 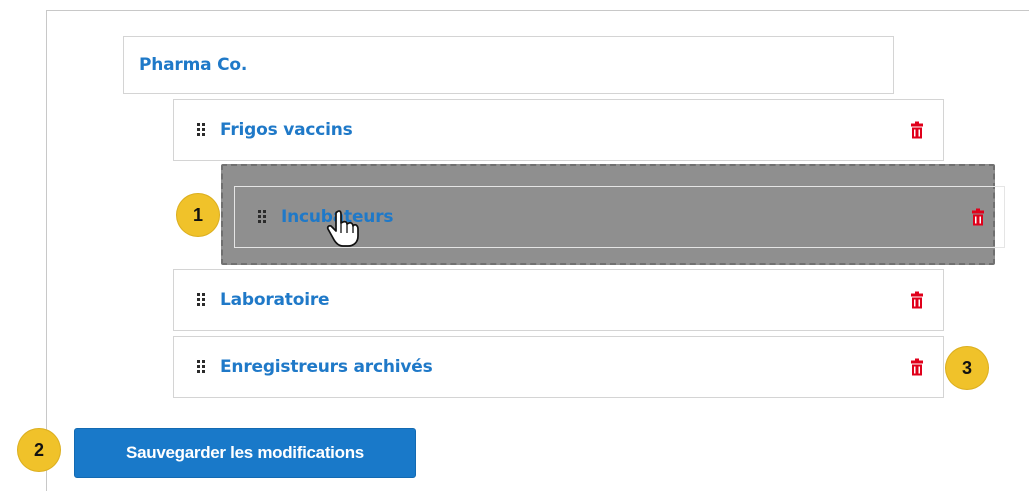 What do you see at coordinates (193, 65) in the screenshot?
I see `root-item-label: Pharma Co.` at bounding box center [193, 65].